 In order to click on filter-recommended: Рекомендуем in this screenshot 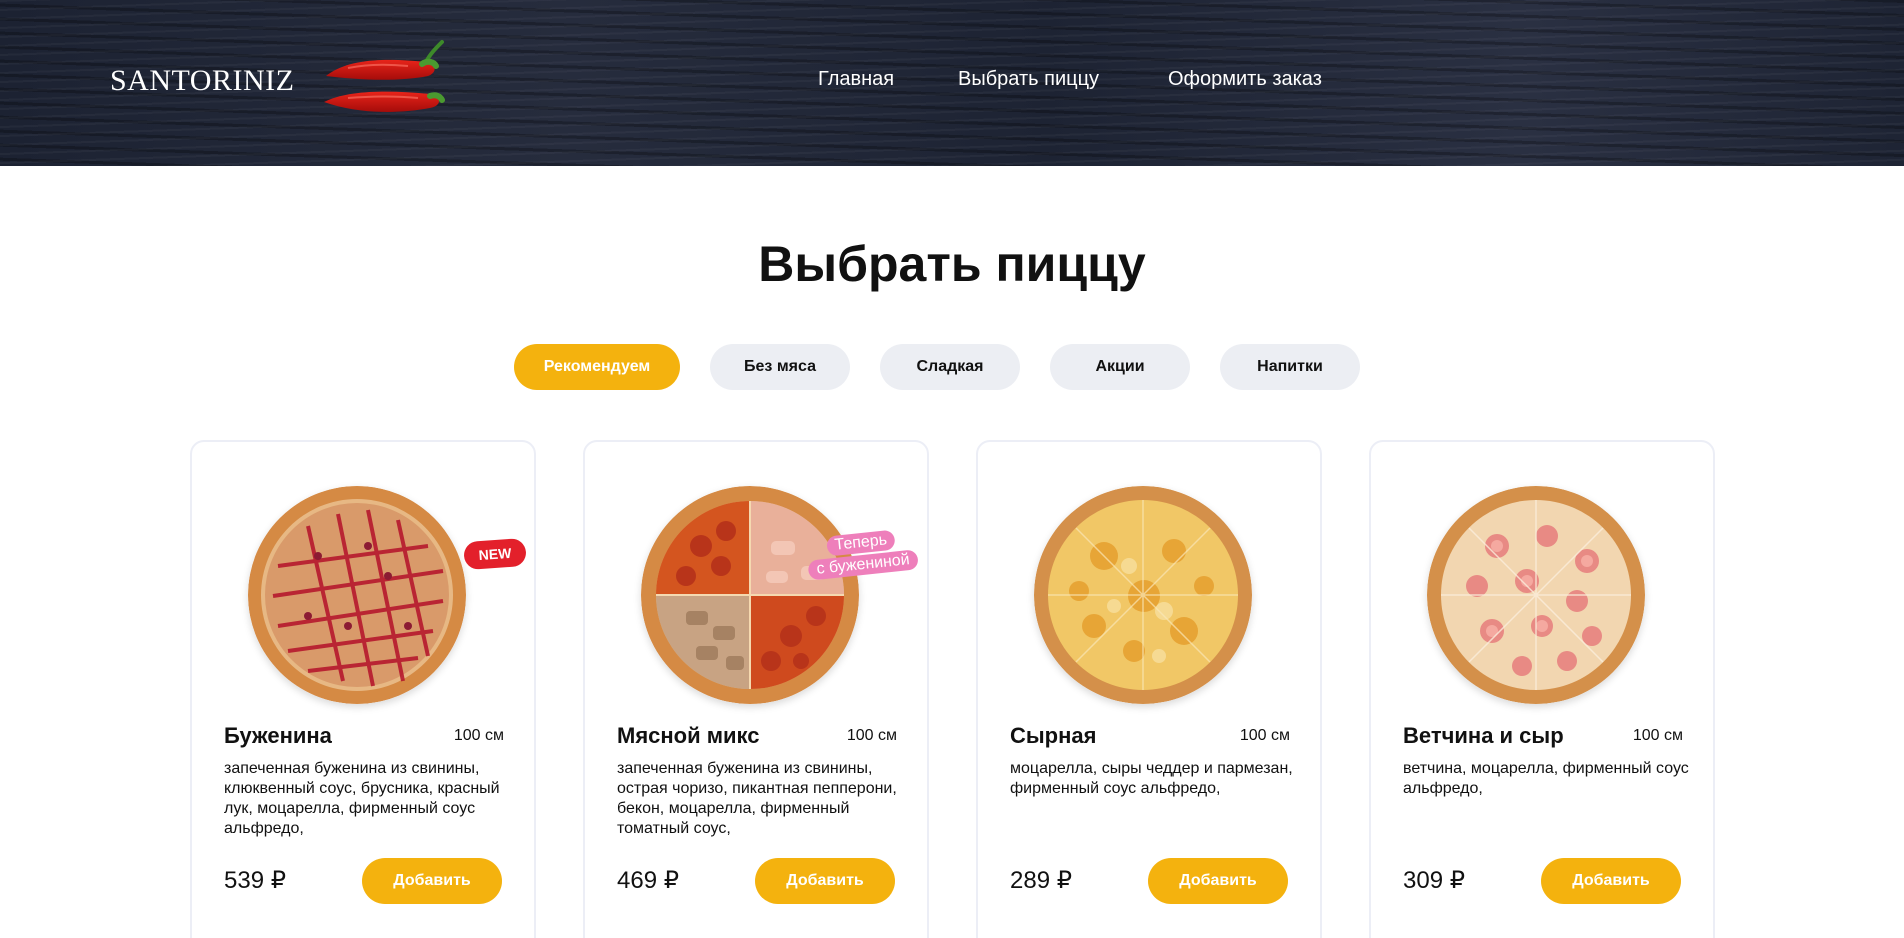, I will do `click(597, 367)`.